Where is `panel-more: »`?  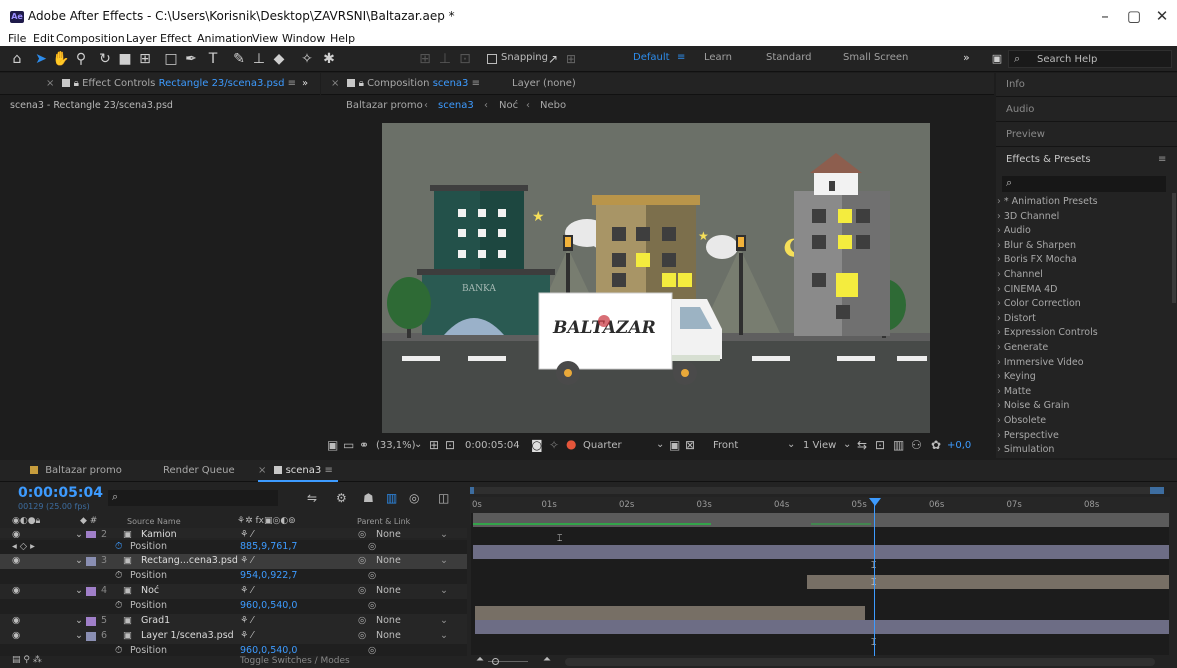
panel-more: » is located at coordinates (305, 83).